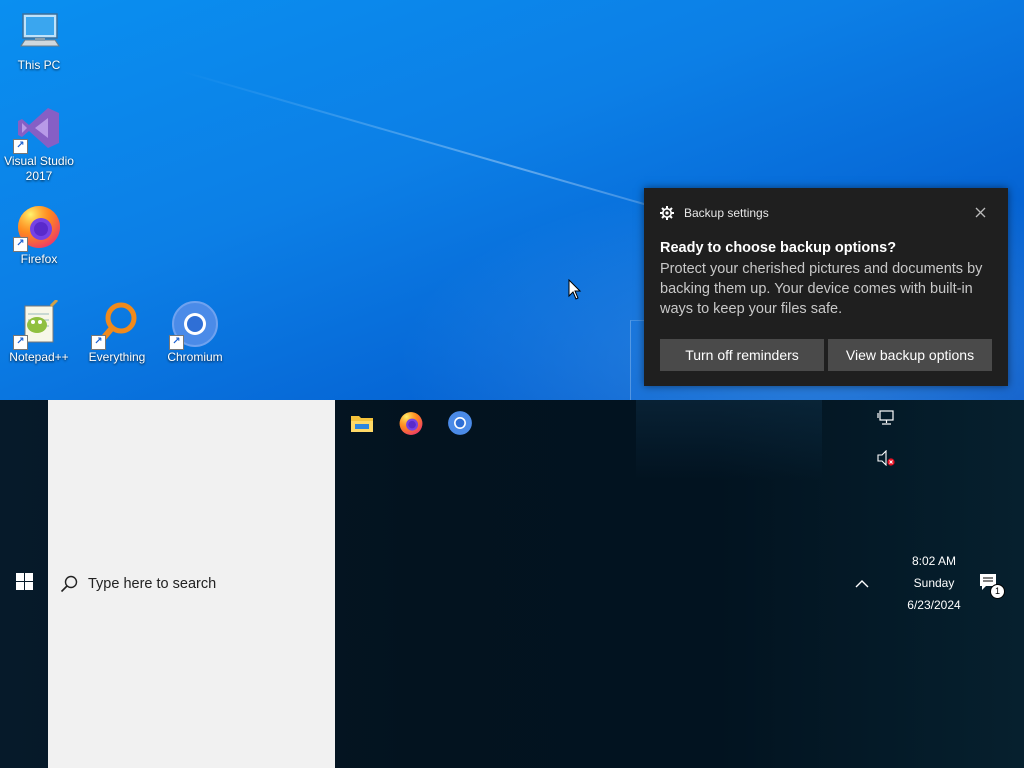 This screenshot has height=768, width=1024. I want to click on search-box: Type here to search, so click(191, 584).